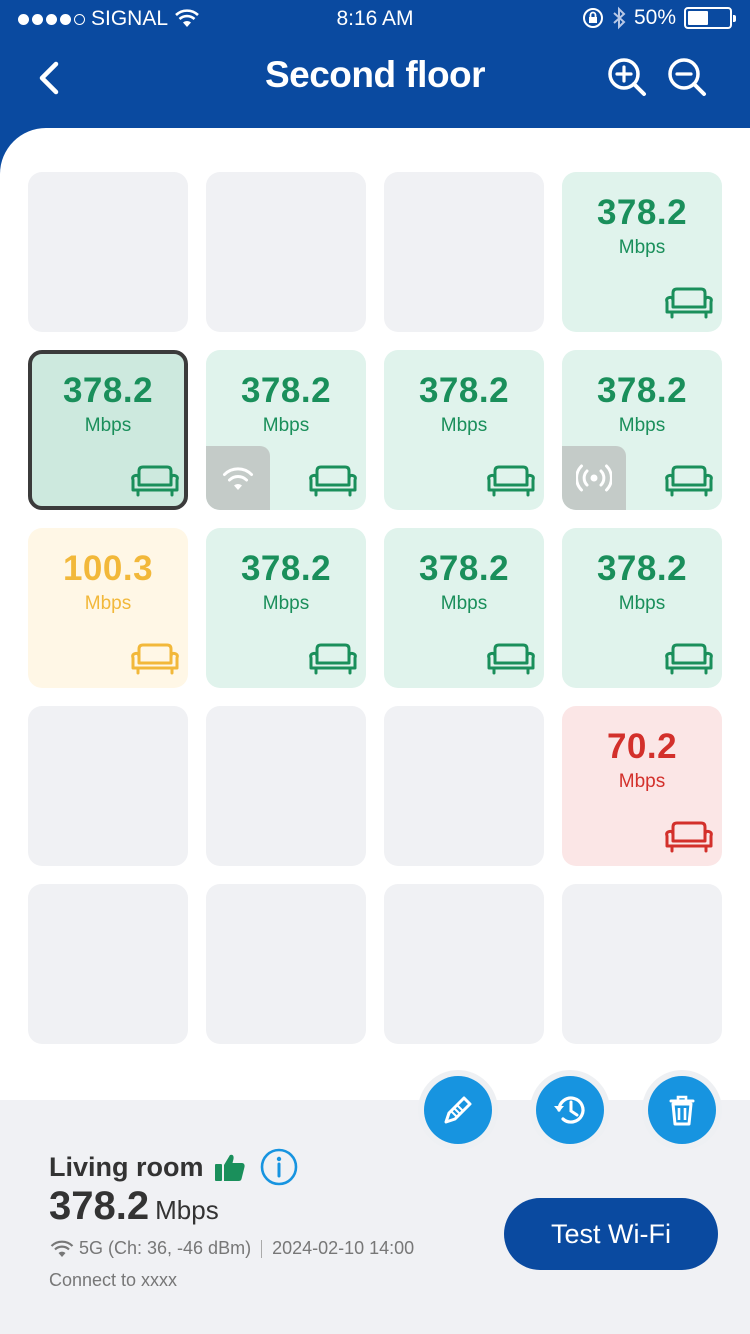  I want to click on connection-meta: 5G (Ch: 36, -46 dBm) 2024-02-10 14:00, so click(231, 1248).